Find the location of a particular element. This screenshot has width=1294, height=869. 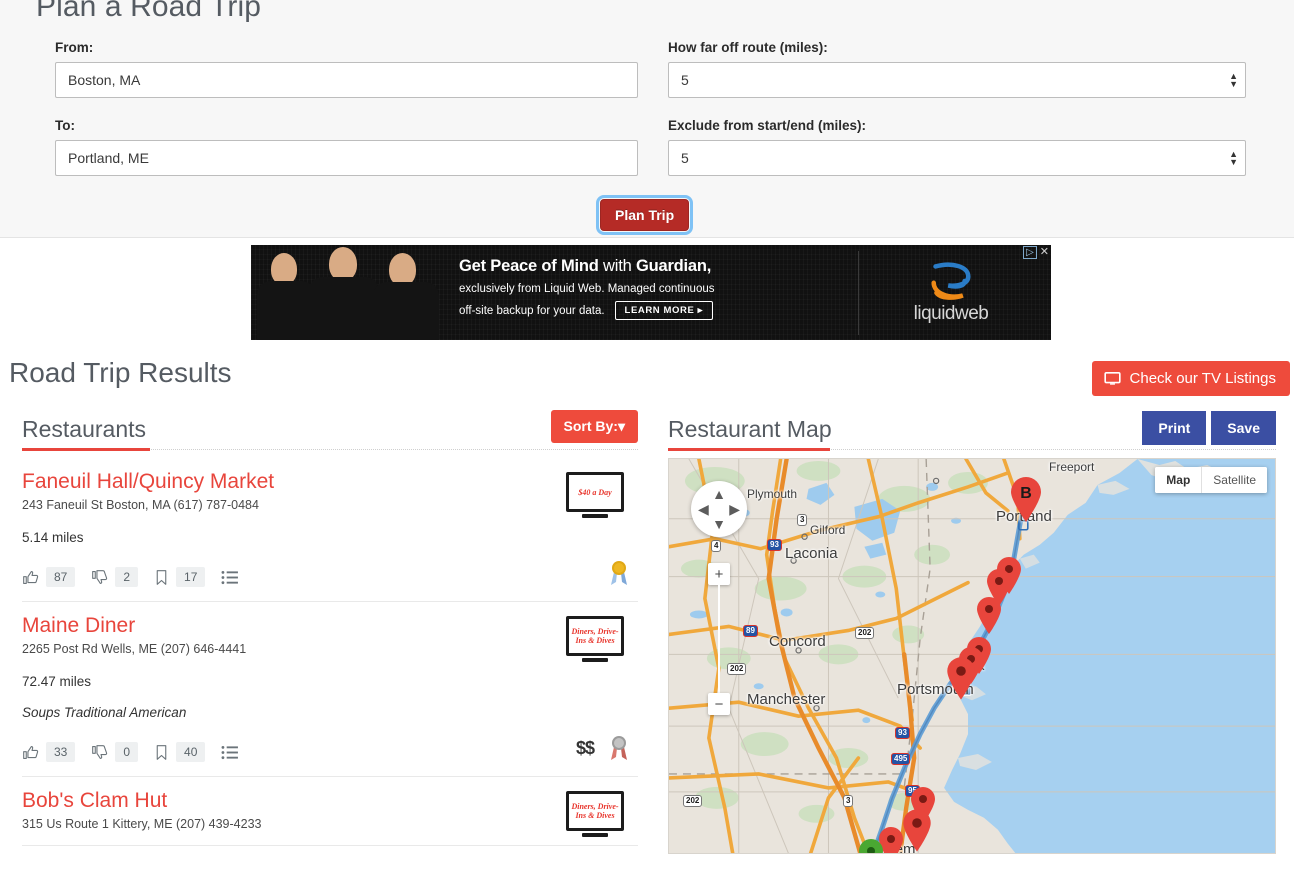

like-stat: 33 is located at coordinates (49, 752).